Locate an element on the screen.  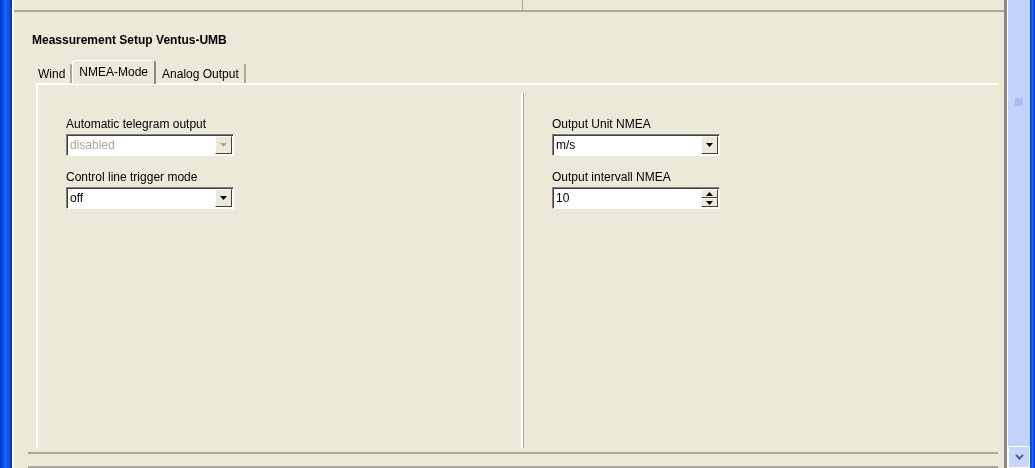
down-arrow-icon is located at coordinates (709, 202).